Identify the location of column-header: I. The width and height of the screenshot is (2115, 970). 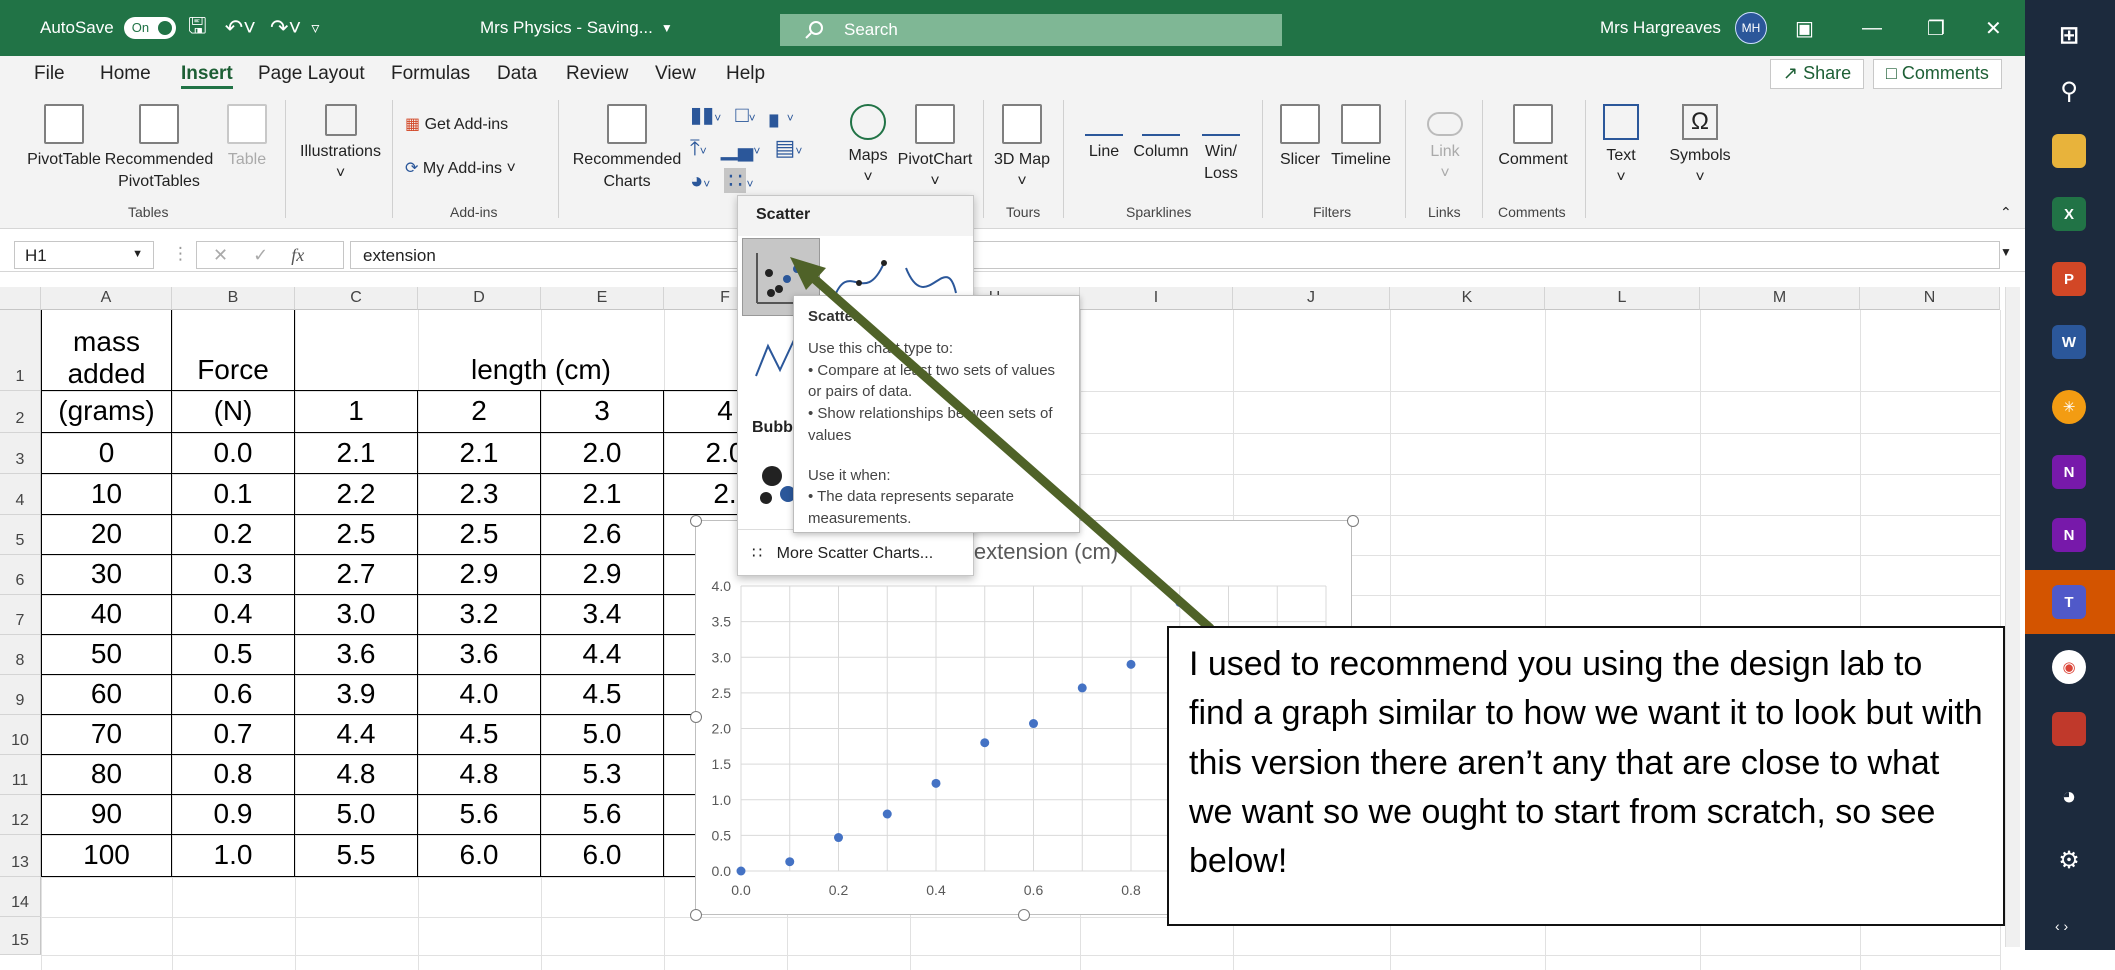
(1156, 298).